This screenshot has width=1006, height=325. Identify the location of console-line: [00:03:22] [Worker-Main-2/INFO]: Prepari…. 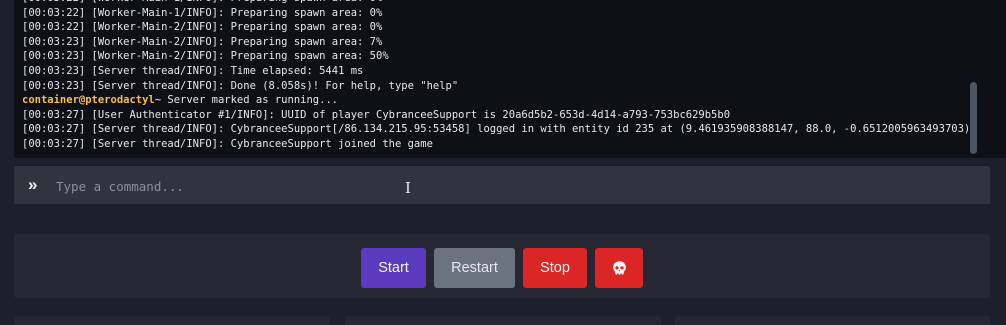
(499, 27).